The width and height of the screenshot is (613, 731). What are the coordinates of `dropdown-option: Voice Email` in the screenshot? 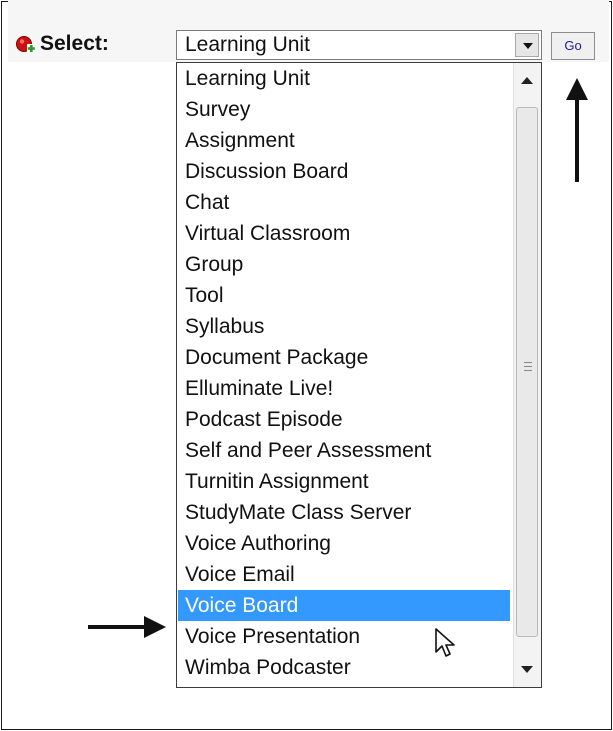 It's located at (344, 574).